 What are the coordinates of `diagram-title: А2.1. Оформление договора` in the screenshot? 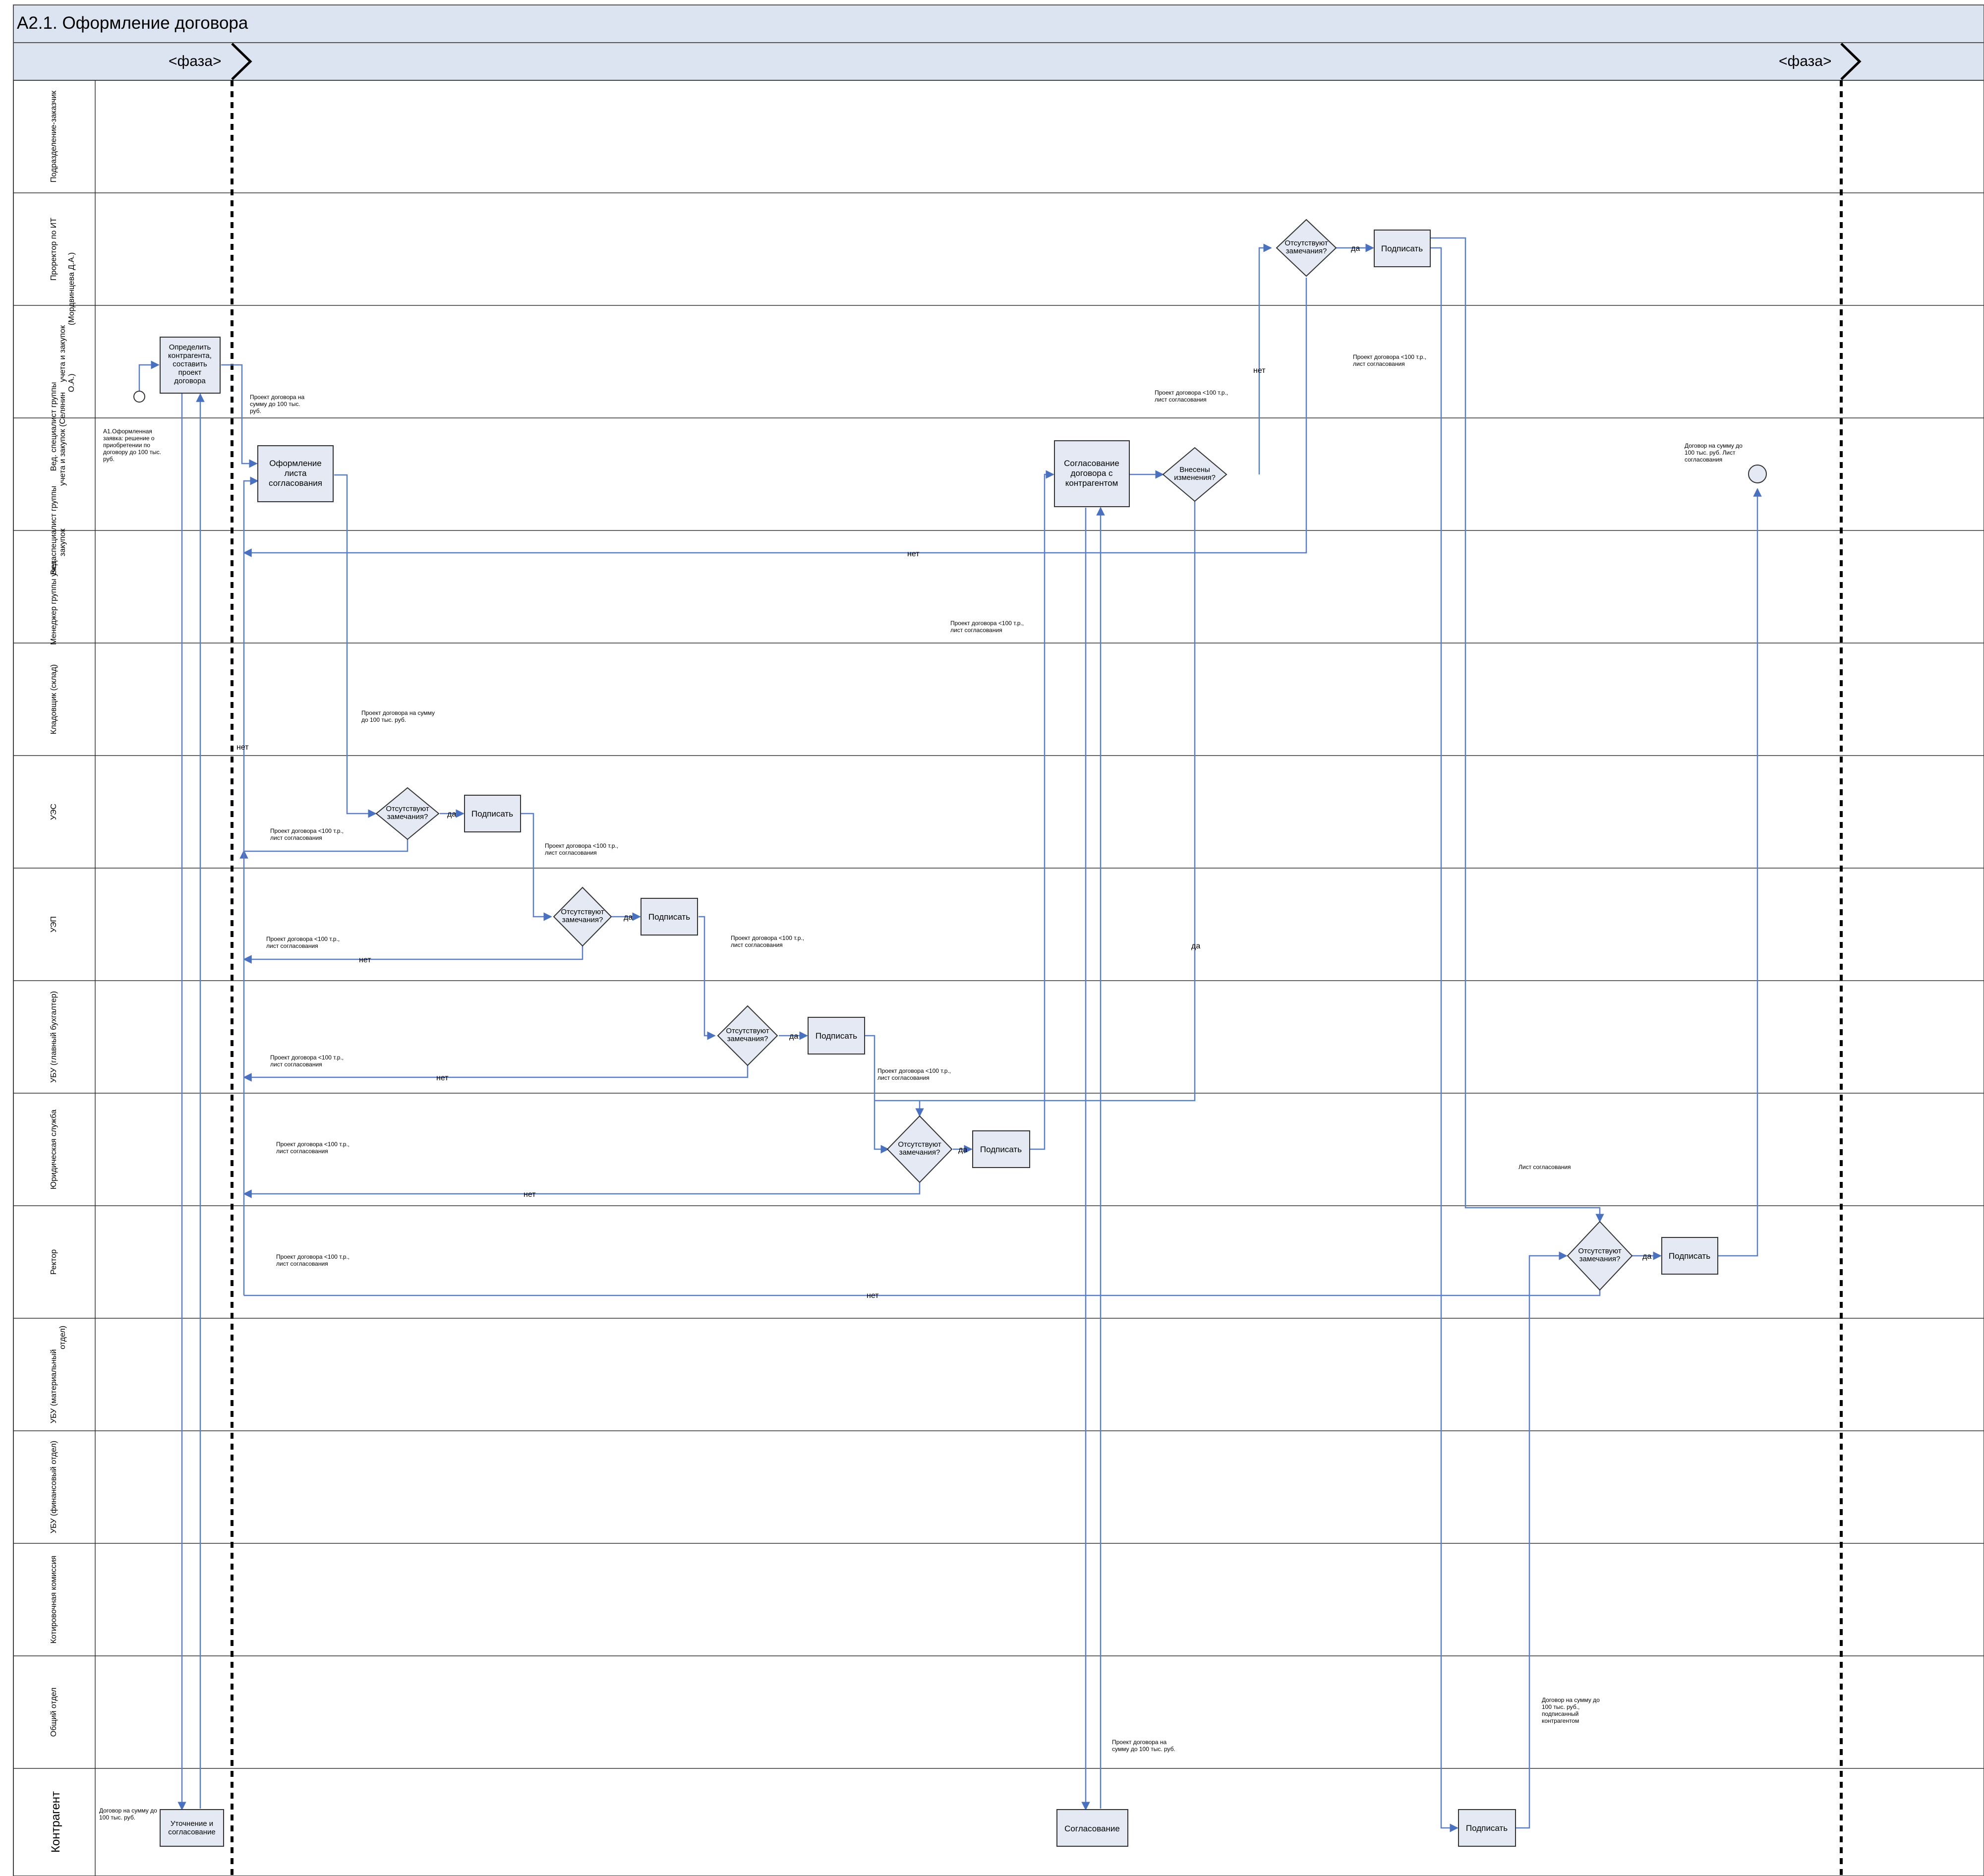 It's located at (132, 23).